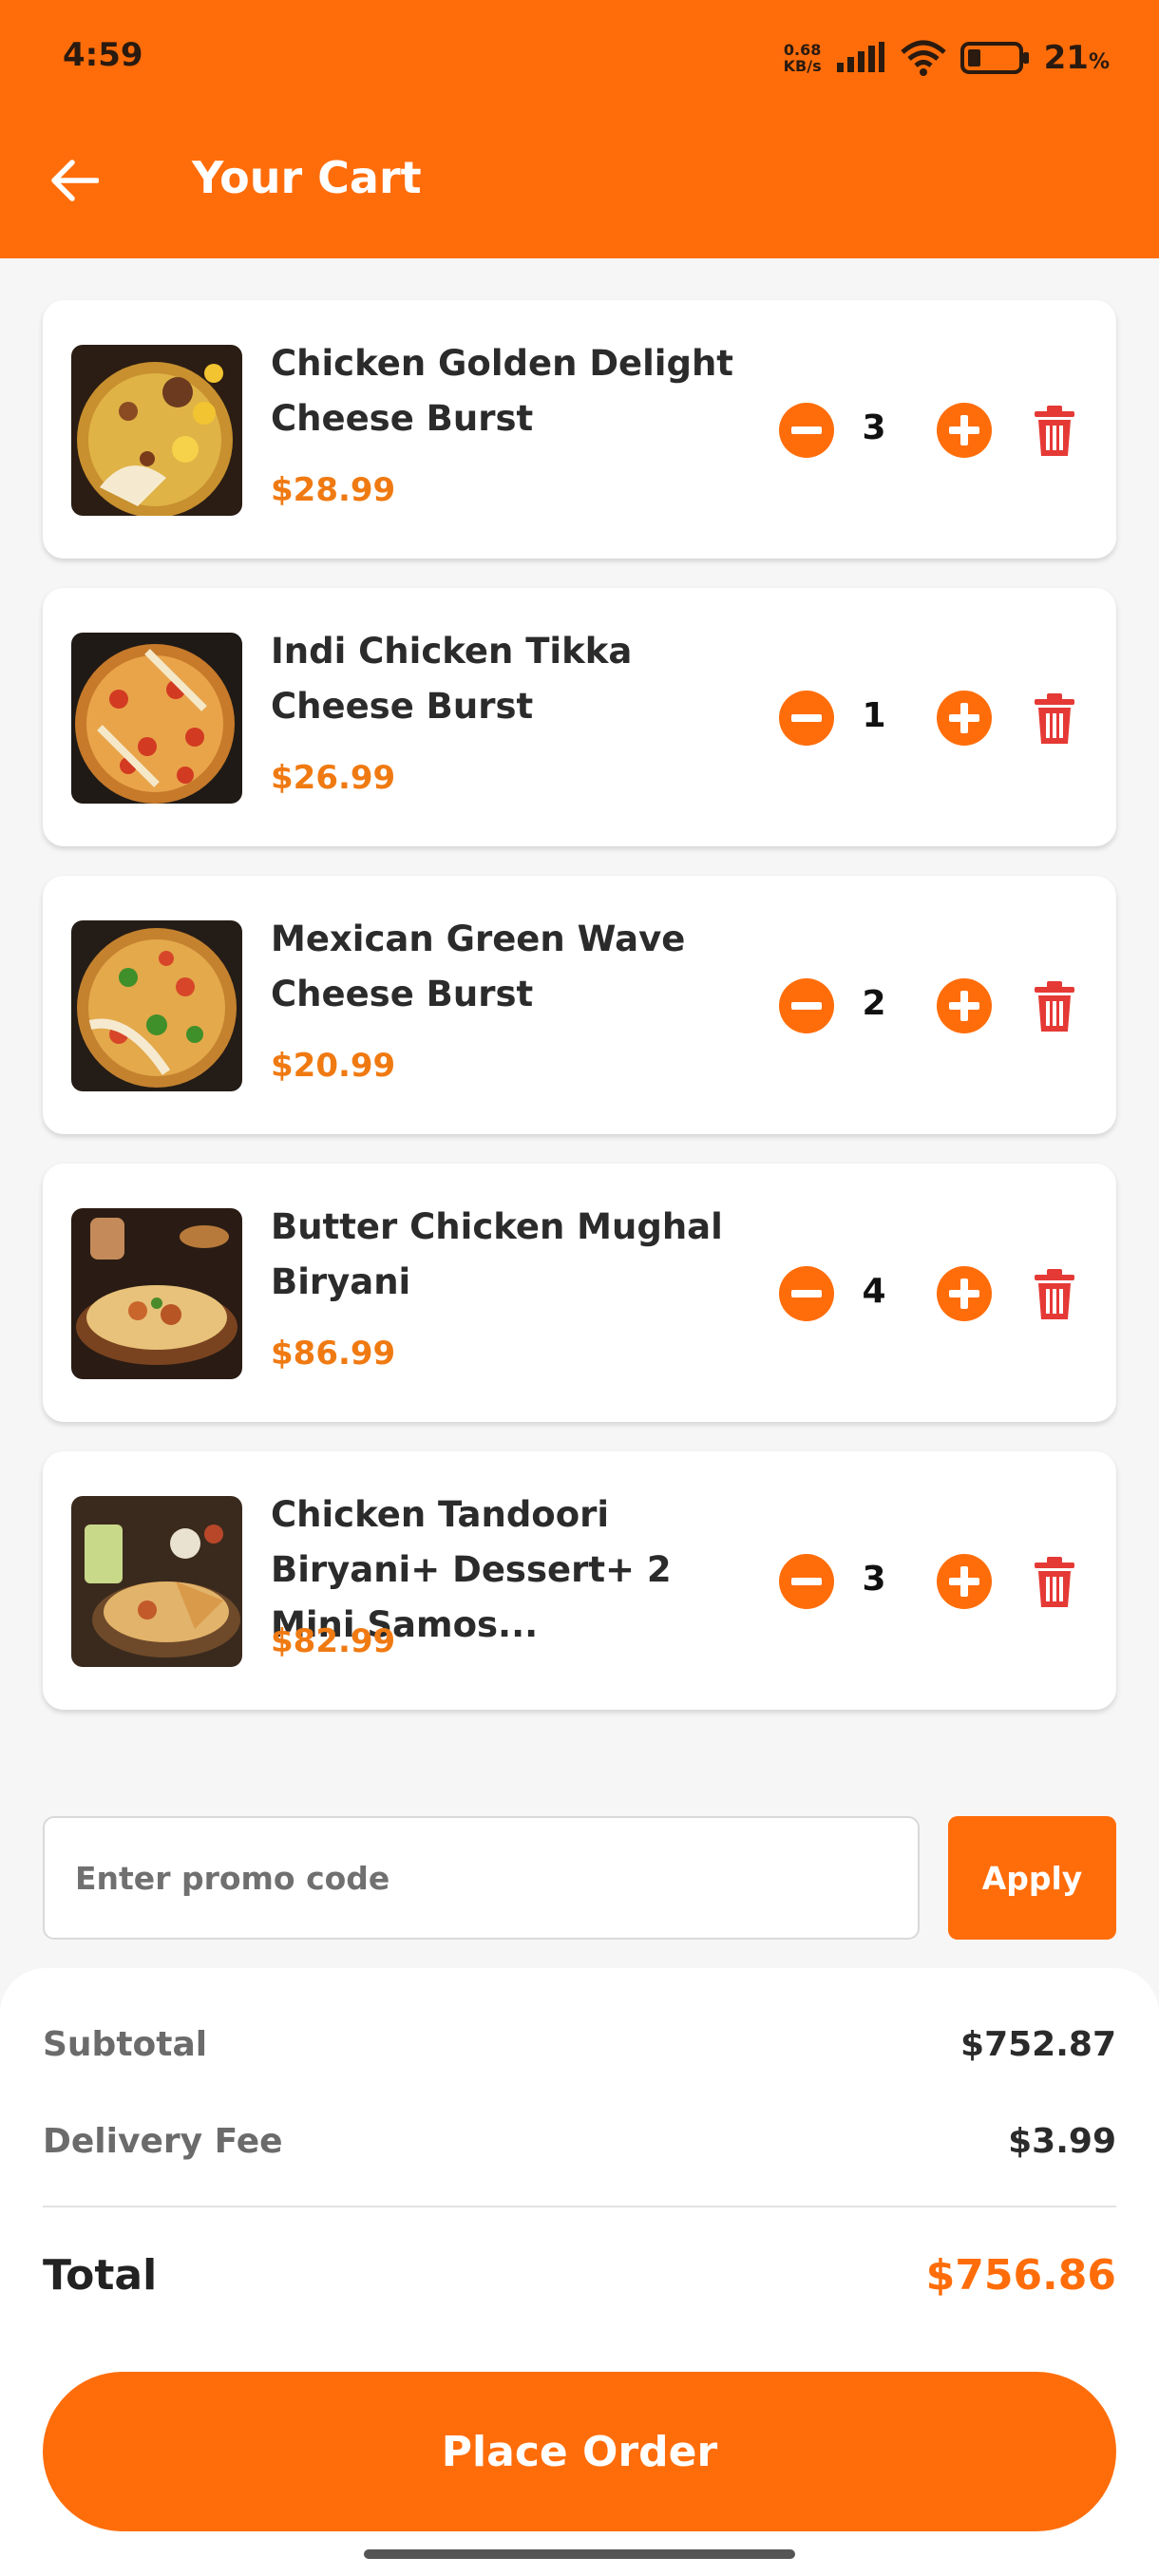 The height and width of the screenshot is (2576, 1159). I want to click on summary-divider, so click(579, 2206).